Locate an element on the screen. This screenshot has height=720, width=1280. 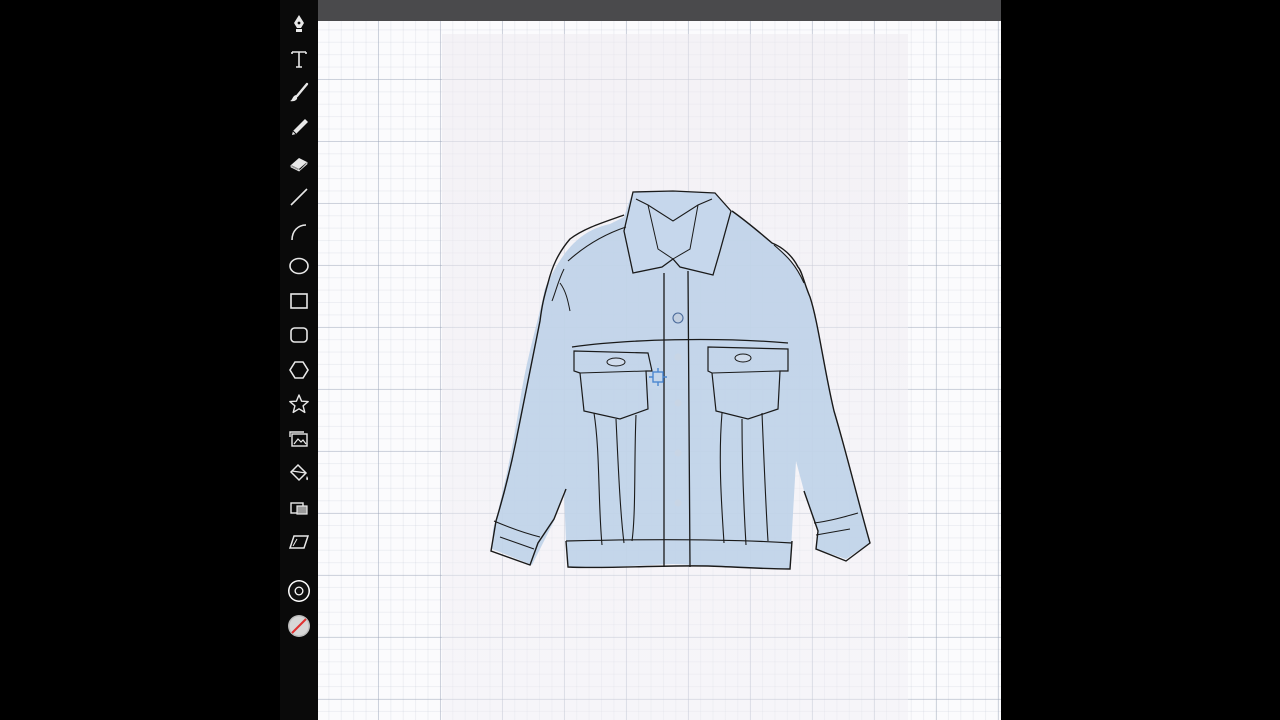
brush-tool-button is located at coordinates (299, 93).